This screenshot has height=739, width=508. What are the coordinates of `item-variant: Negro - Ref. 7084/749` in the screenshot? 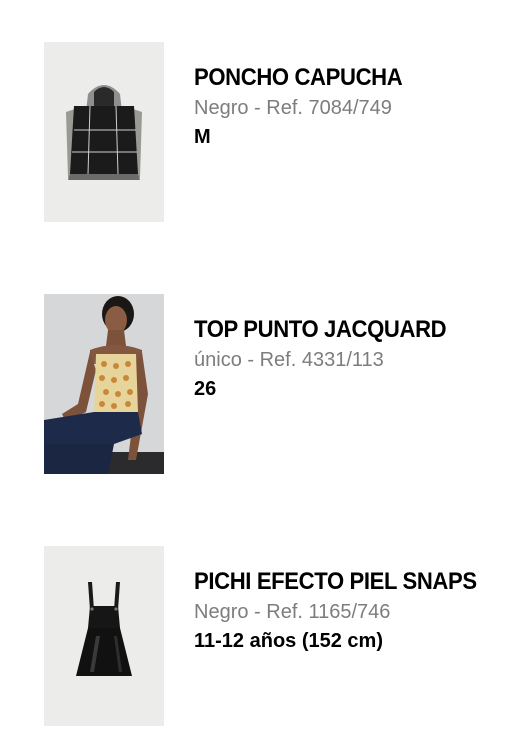 It's located at (293, 108).